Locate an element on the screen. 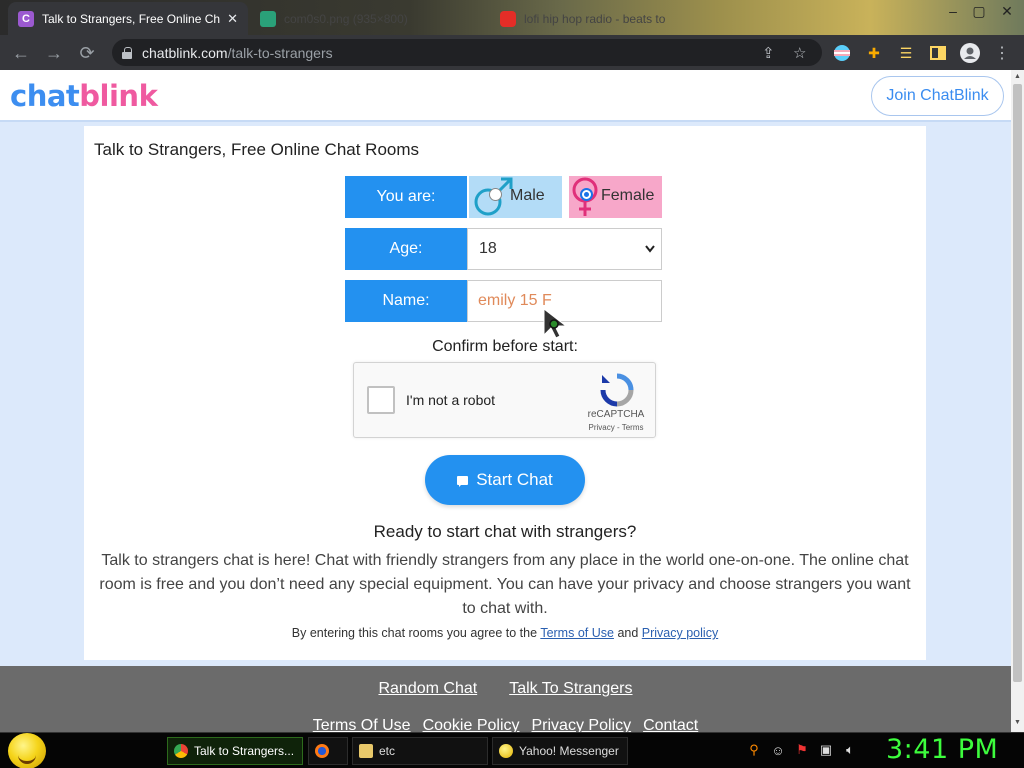 The height and width of the screenshot is (768, 1024). logo-part-chat: chat is located at coordinates (45, 96).